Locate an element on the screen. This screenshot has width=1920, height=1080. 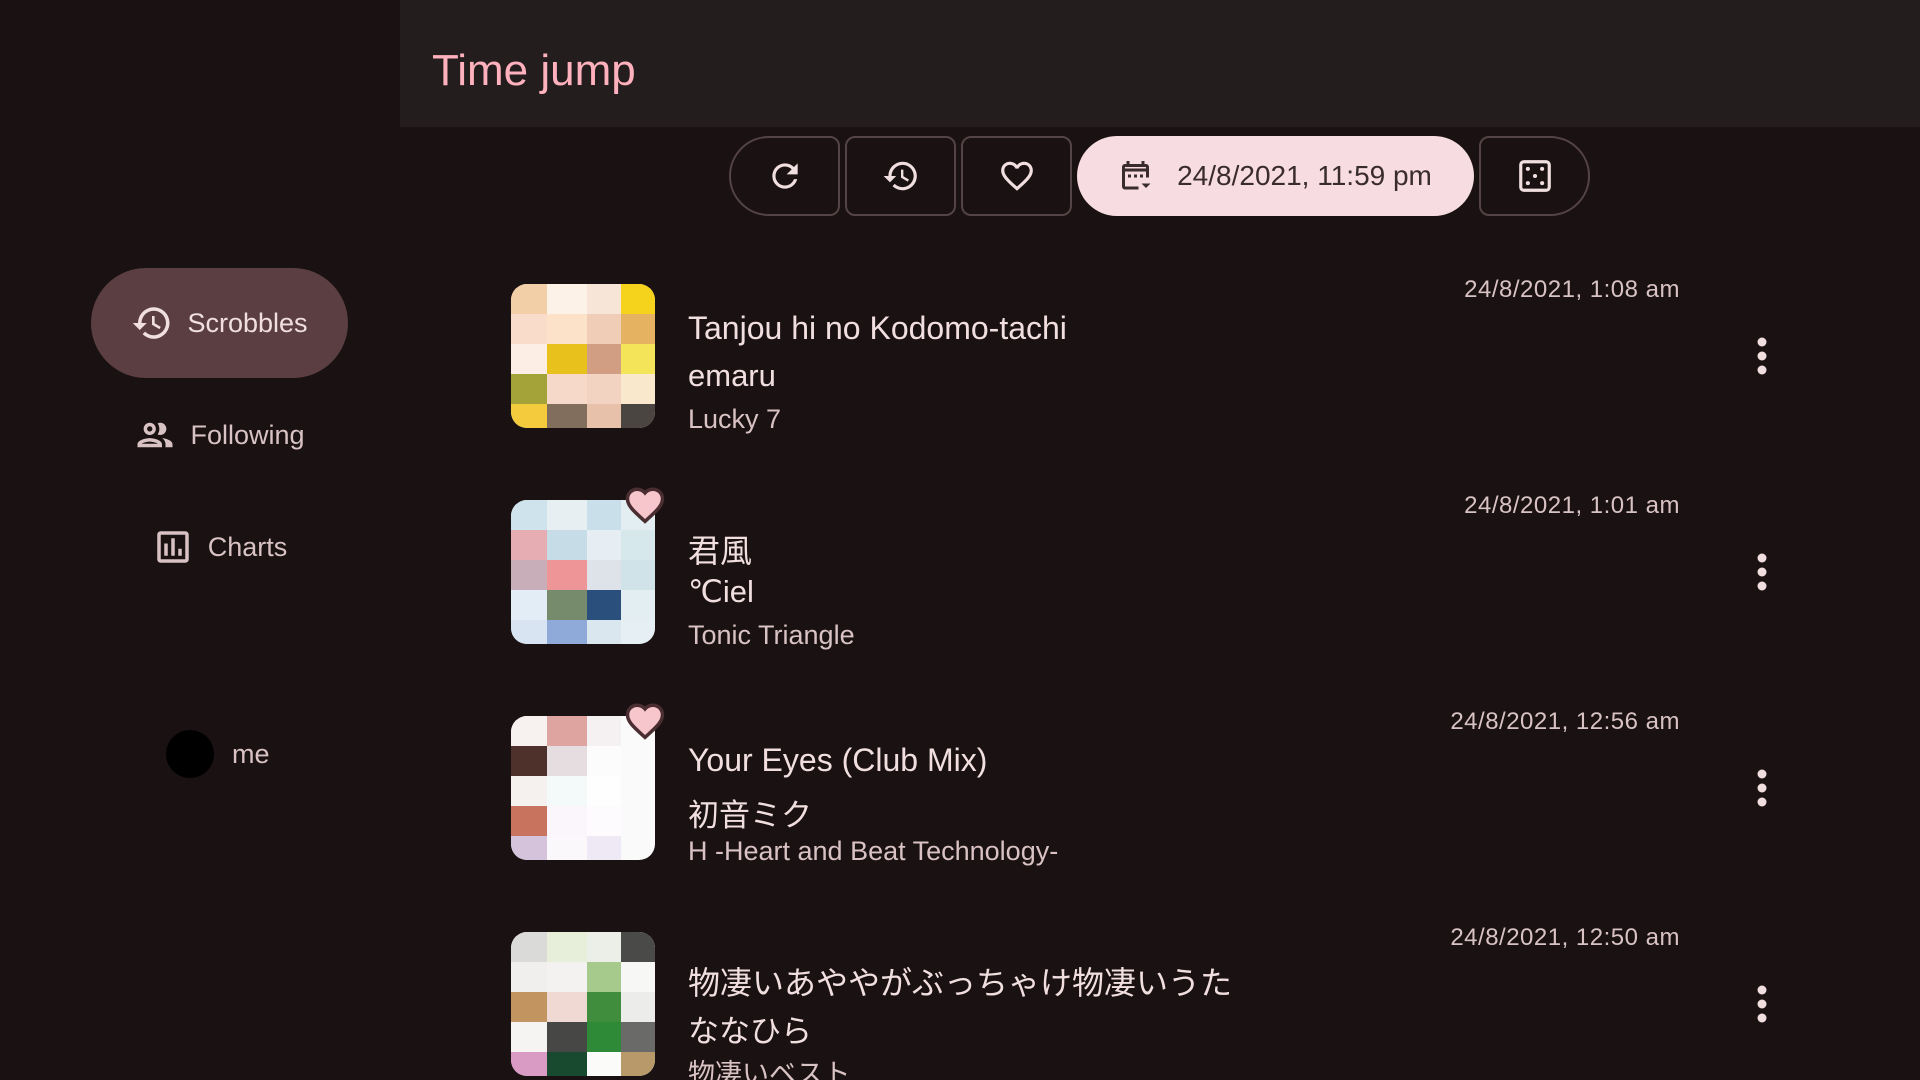
recents-button is located at coordinates (900, 176).